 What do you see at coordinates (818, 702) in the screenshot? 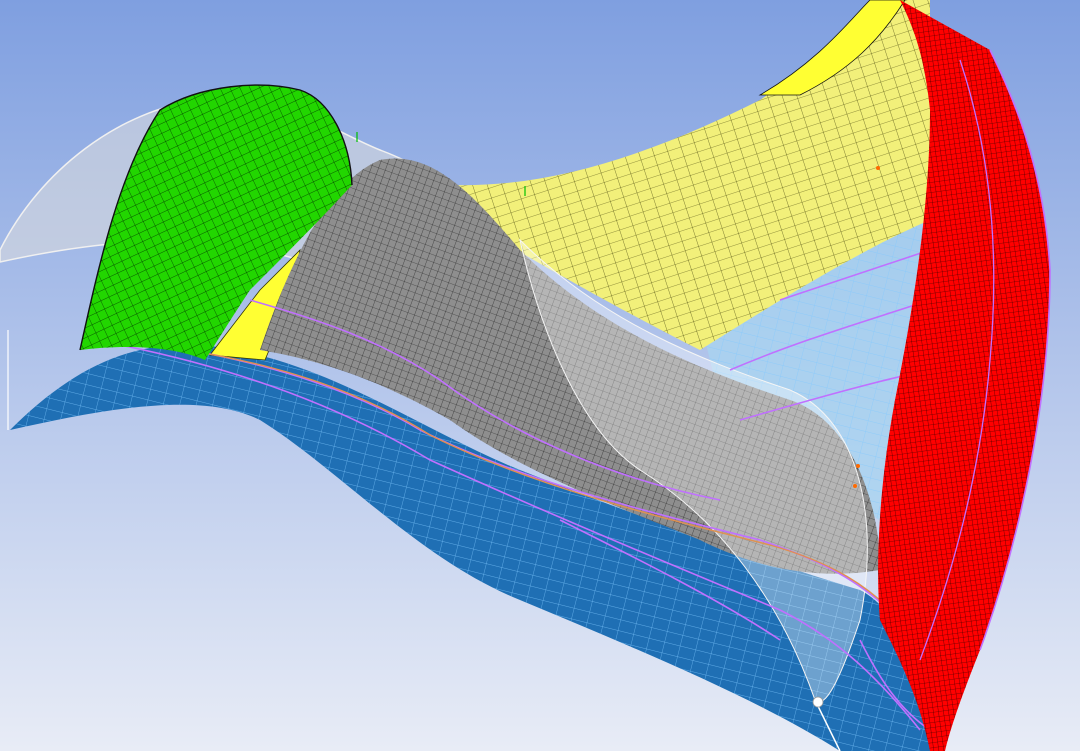
I see `vertex-marker` at bounding box center [818, 702].